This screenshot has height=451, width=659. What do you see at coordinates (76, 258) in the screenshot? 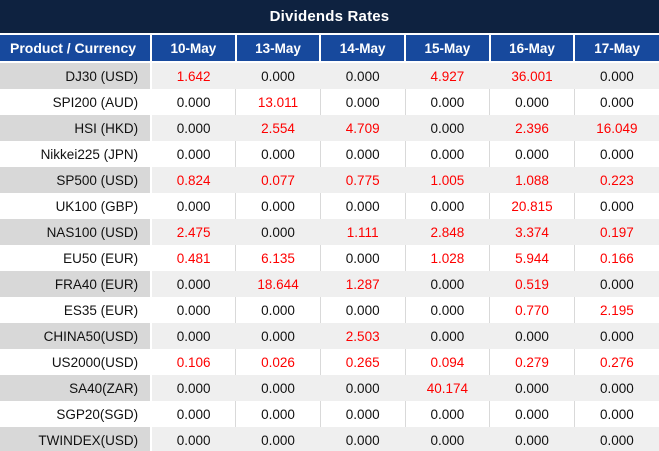
I see `product-cell: EU50 (EUR)` at bounding box center [76, 258].